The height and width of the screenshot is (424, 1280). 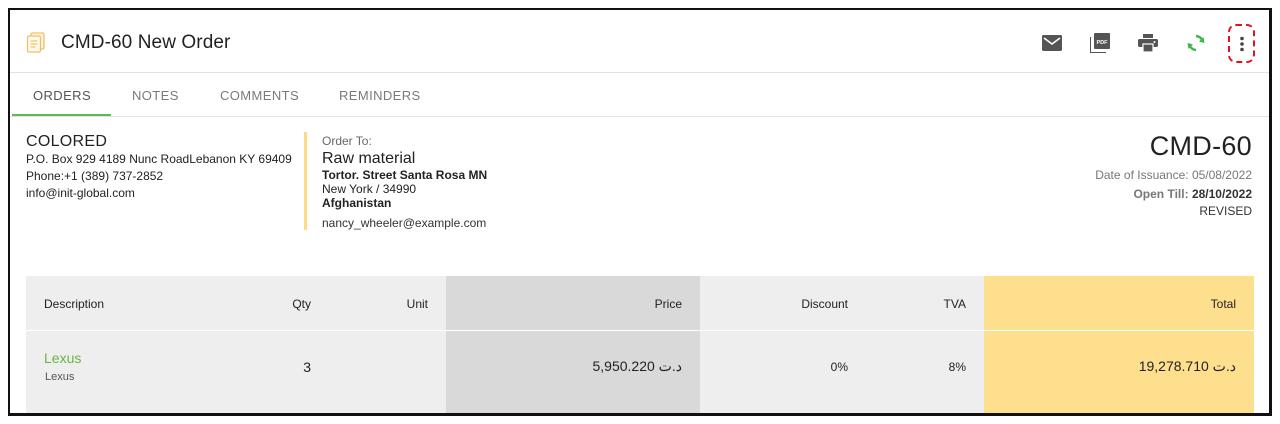 What do you see at coordinates (62, 95) in the screenshot?
I see `tab-orders: ORDERS` at bounding box center [62, 95].